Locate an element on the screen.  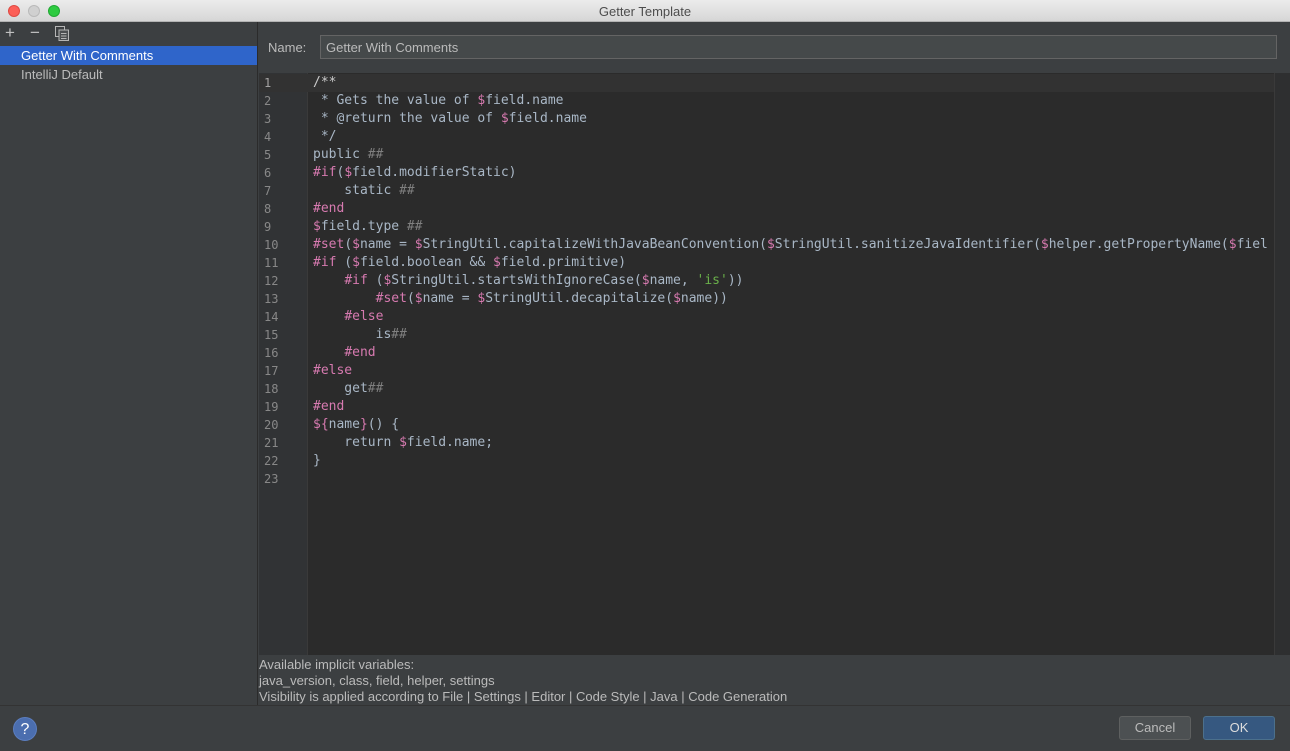
code-line: 17 #else is located at coordinates (766, 371).